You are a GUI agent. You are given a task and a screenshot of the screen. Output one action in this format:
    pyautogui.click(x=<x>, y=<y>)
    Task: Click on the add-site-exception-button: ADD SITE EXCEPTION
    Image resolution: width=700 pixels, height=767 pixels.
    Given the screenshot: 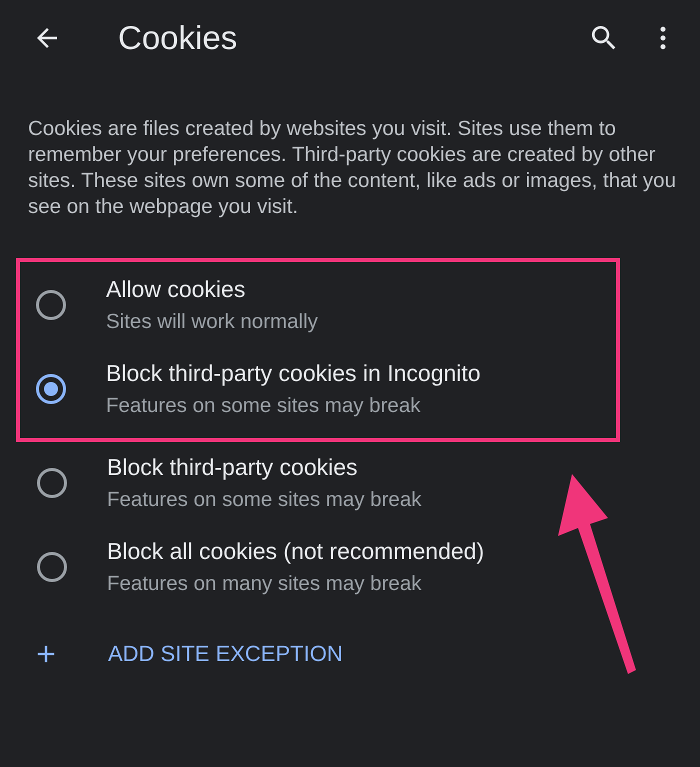 What is the action you would take?
    pyautogui.click(x=171, y=654)
    